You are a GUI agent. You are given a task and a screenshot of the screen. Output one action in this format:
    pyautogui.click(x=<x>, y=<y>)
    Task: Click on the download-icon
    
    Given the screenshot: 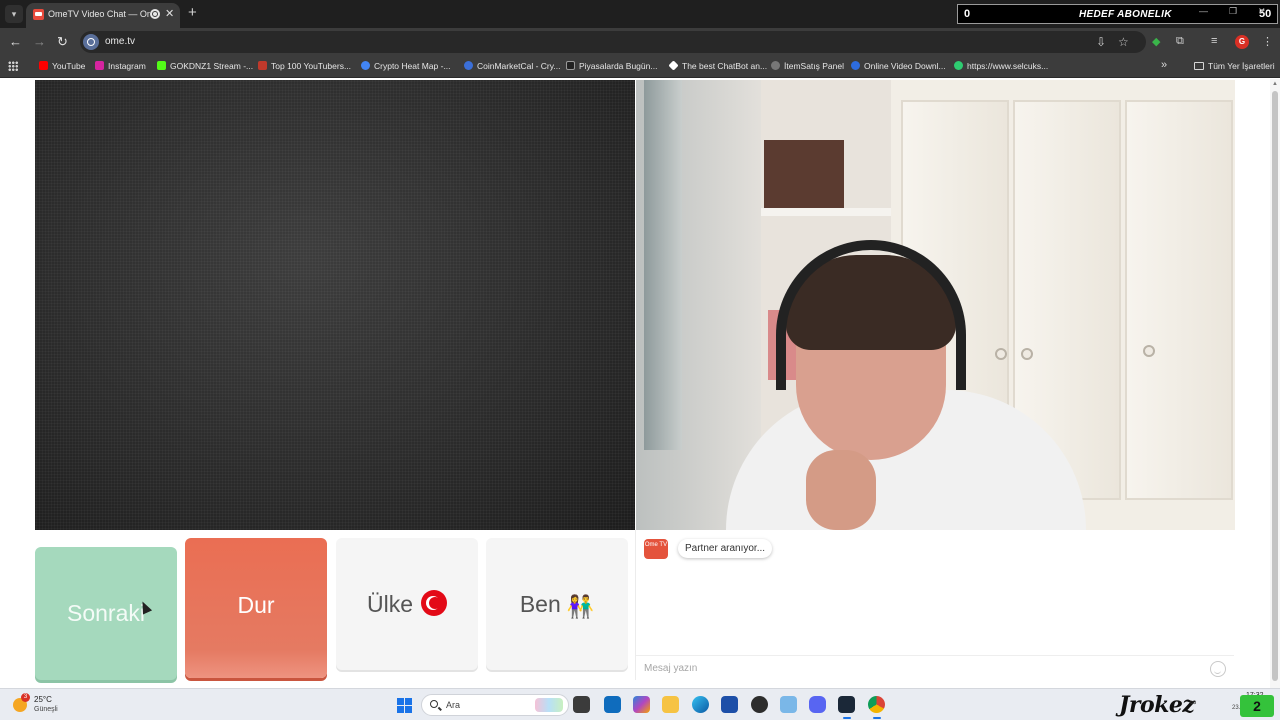 What is the action you would take?
    pyautogui.click(x=855, y=65)
    